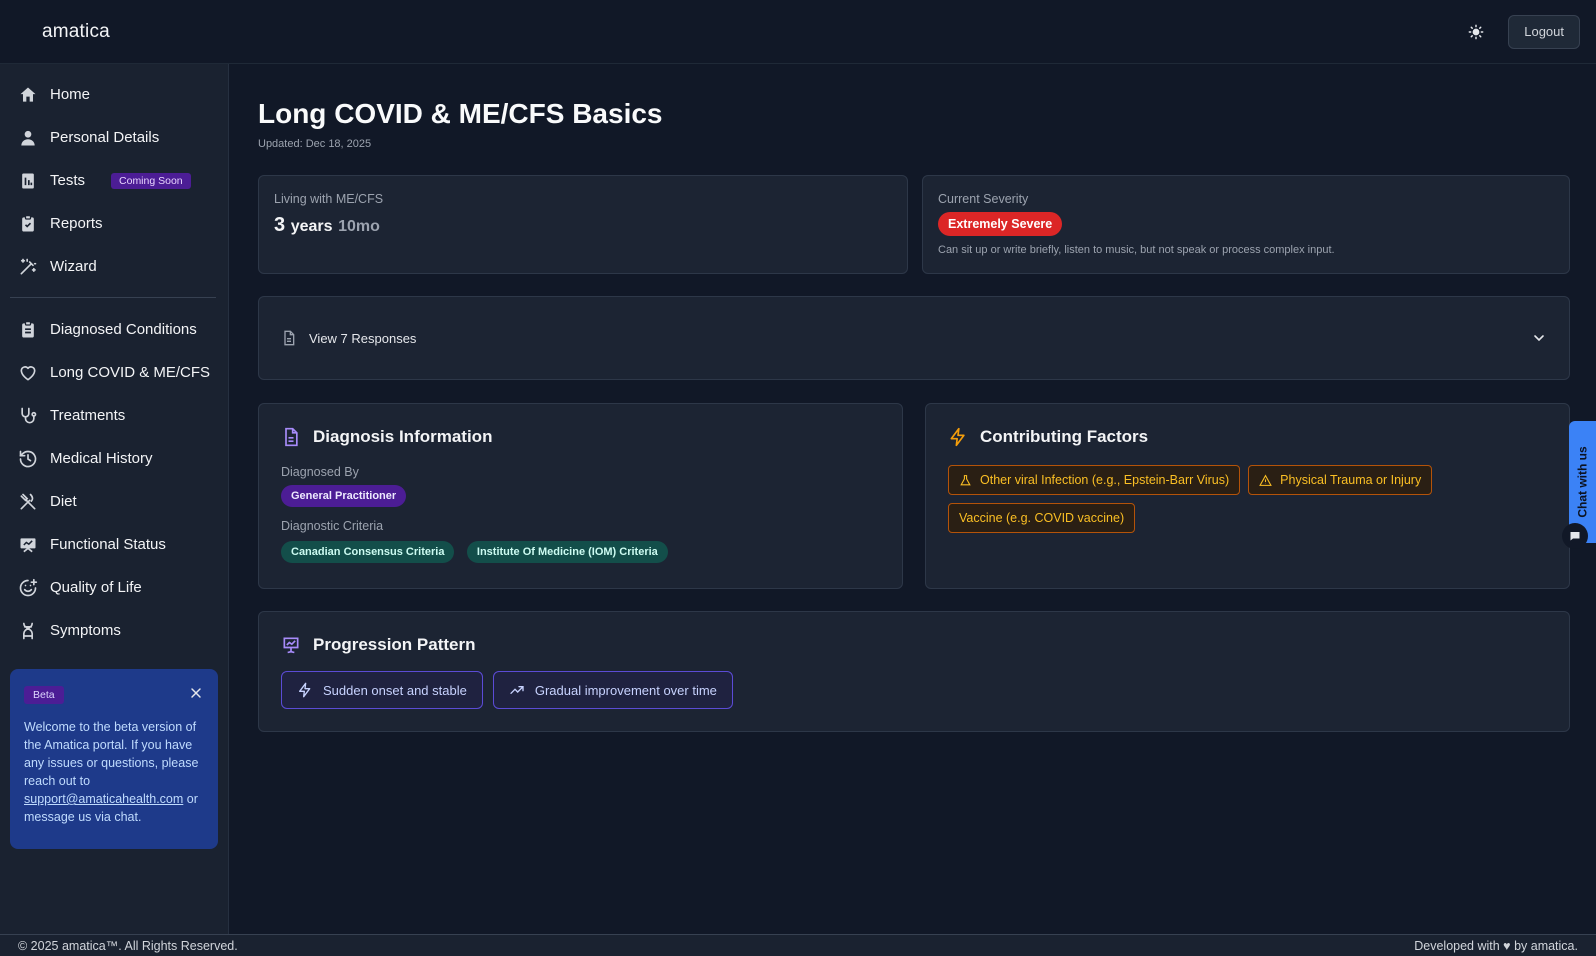  I want to click on sidebar-item-label: Home, so click(70, 94).